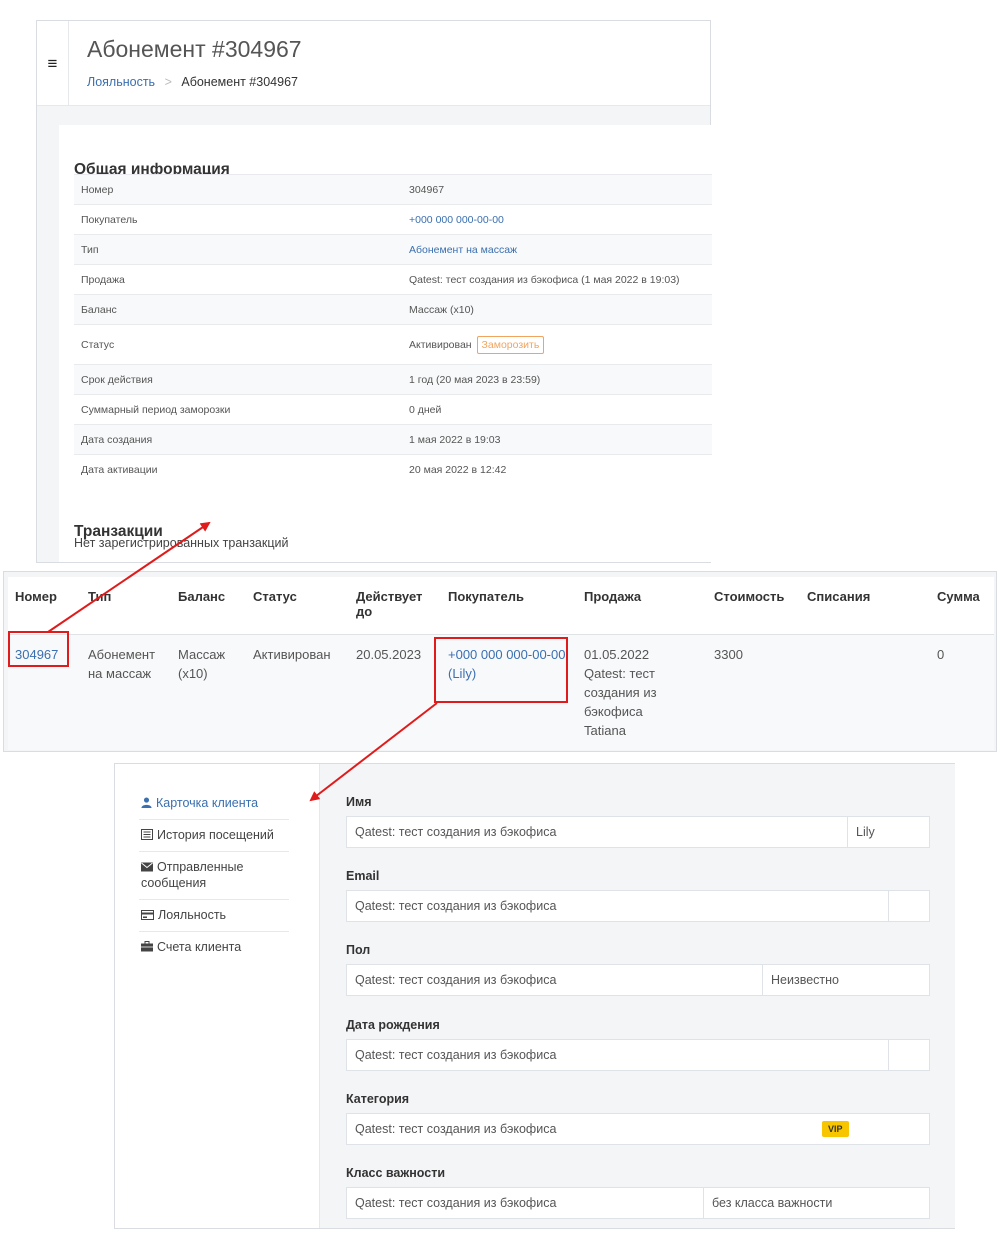  I want to click on arrow-to-client-card, so click(373, 752).